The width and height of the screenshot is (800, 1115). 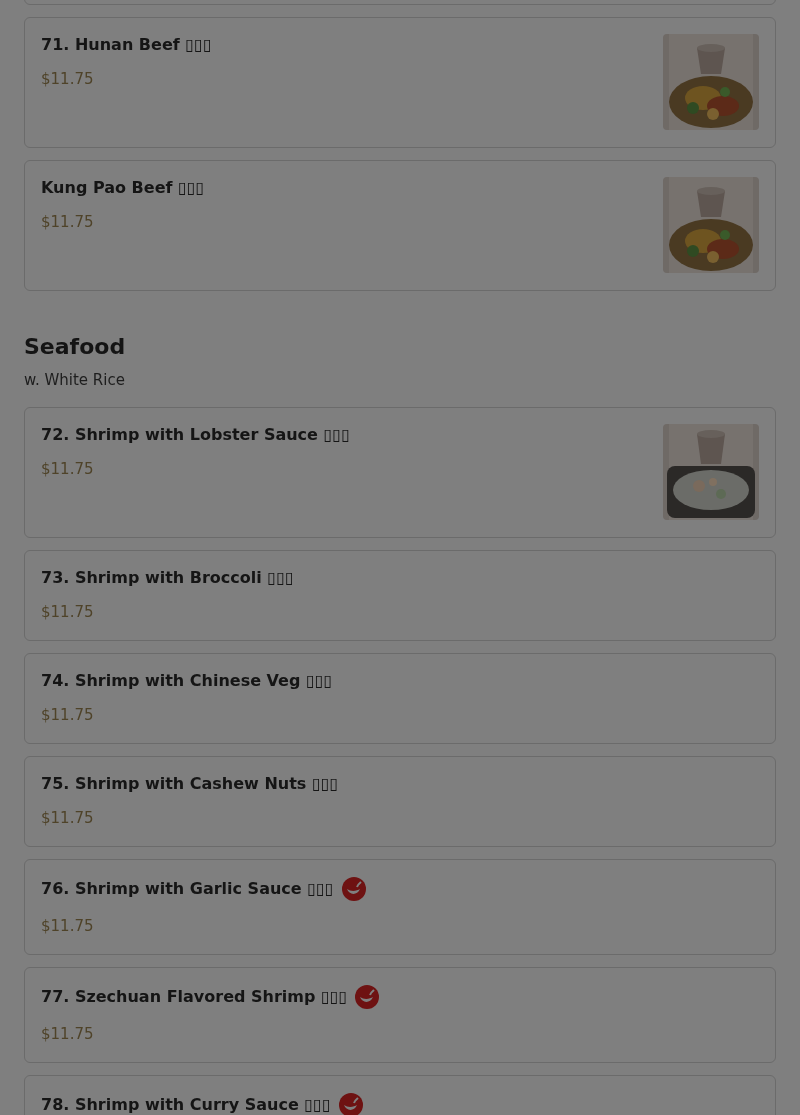 What do you see at coordinates (75, 347) in the screenshot?
I see `section-heading: Seafood` at bounding box center [75, 347].